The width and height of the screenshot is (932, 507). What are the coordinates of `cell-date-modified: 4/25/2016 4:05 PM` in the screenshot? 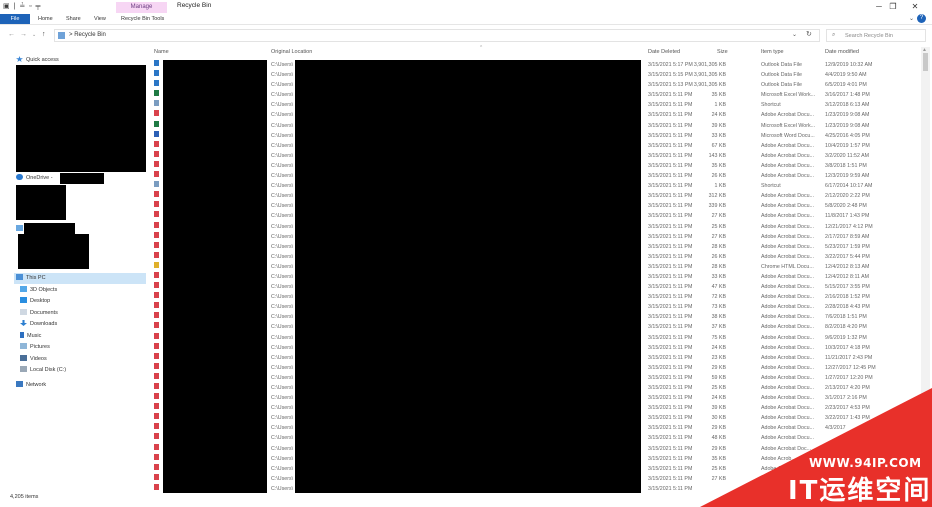 It's located at (847, 135).